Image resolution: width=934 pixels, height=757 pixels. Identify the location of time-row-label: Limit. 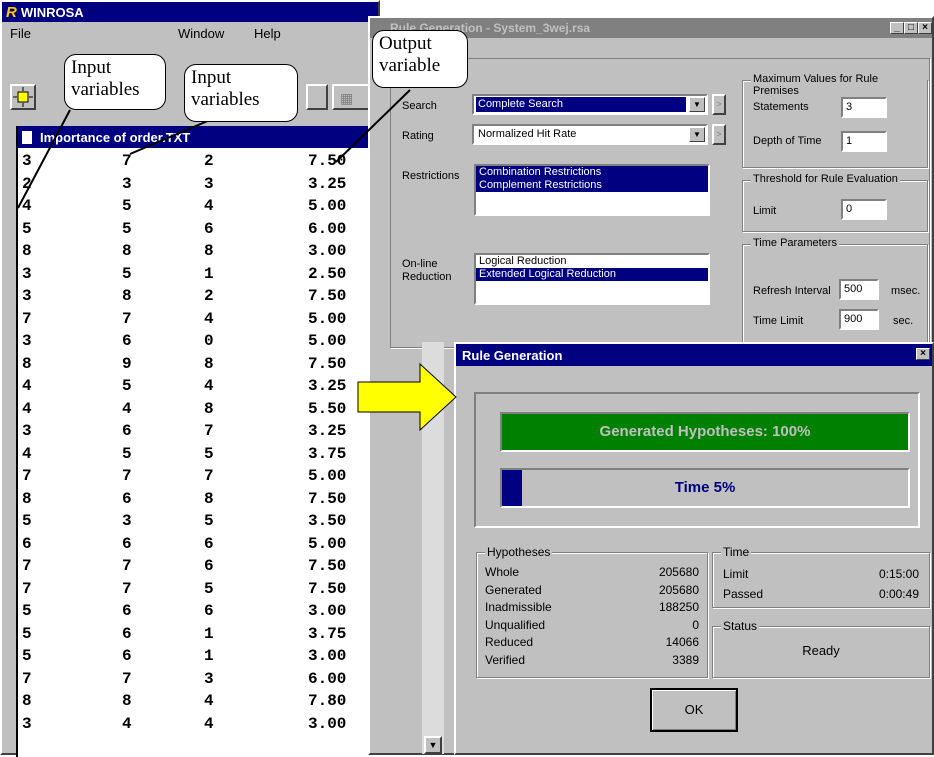
(736, 574).